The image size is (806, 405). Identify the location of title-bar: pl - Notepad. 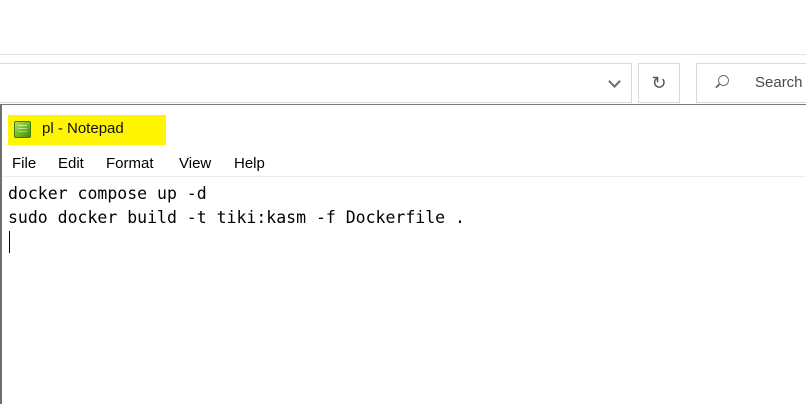
(404, 127).